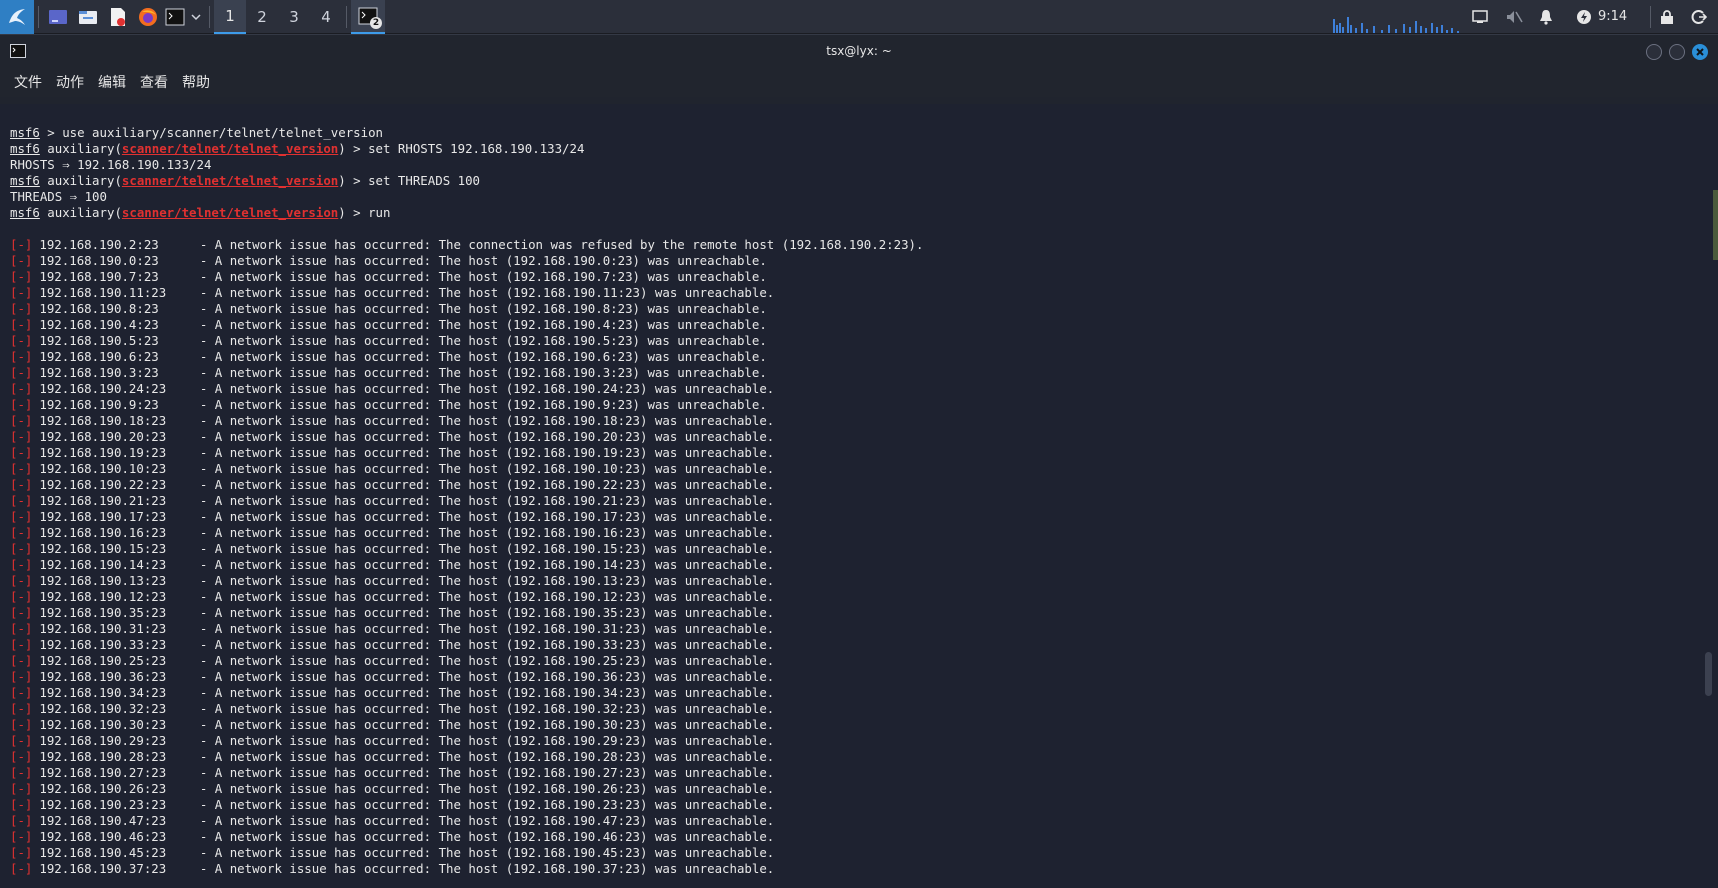  I want to click on close-button, so click(1700, 52).